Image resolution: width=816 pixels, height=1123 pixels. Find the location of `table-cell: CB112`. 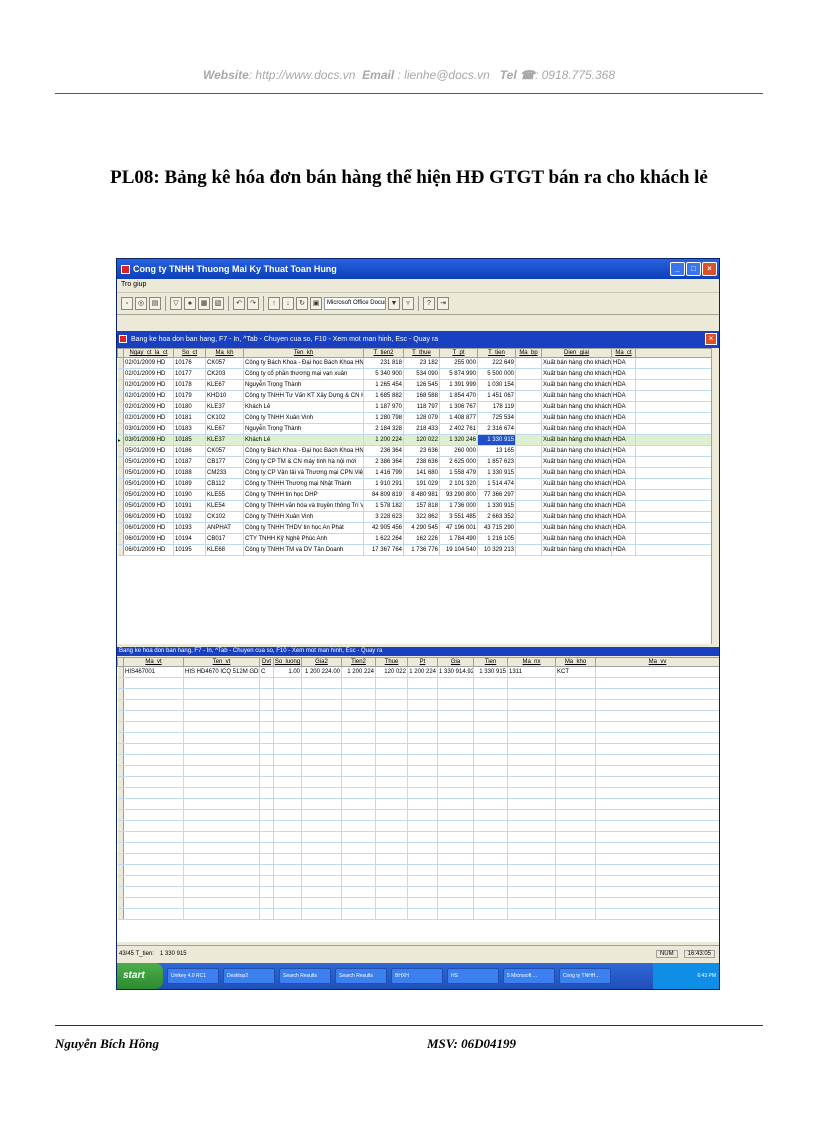

table-cell: CB112 is located at coordinates (224, 484).